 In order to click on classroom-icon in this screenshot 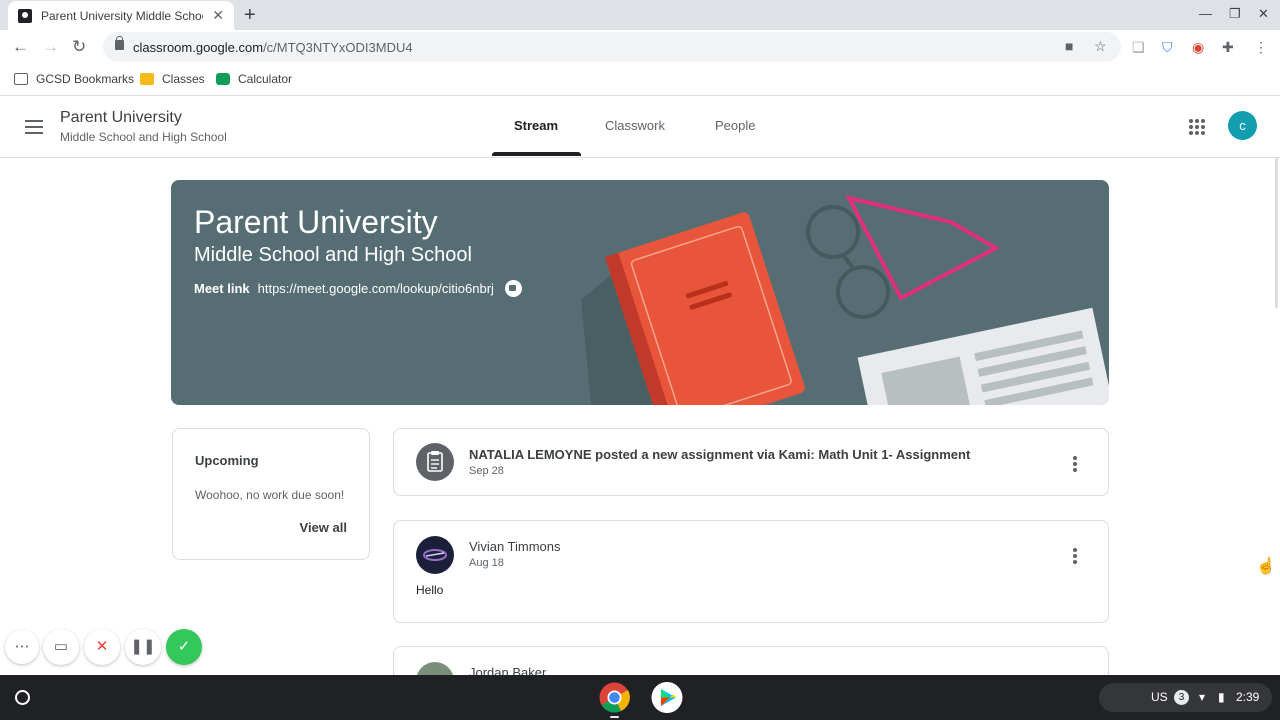, I will do `click(147, 79)`.